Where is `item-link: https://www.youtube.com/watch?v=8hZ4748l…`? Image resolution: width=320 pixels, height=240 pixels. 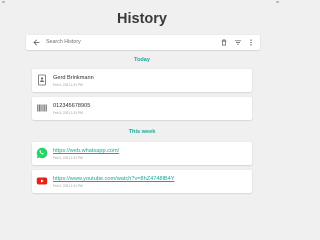 item-link: https://www.youtube.com/watch?v=8hZ4748l… is located at coordinates (113, 179).